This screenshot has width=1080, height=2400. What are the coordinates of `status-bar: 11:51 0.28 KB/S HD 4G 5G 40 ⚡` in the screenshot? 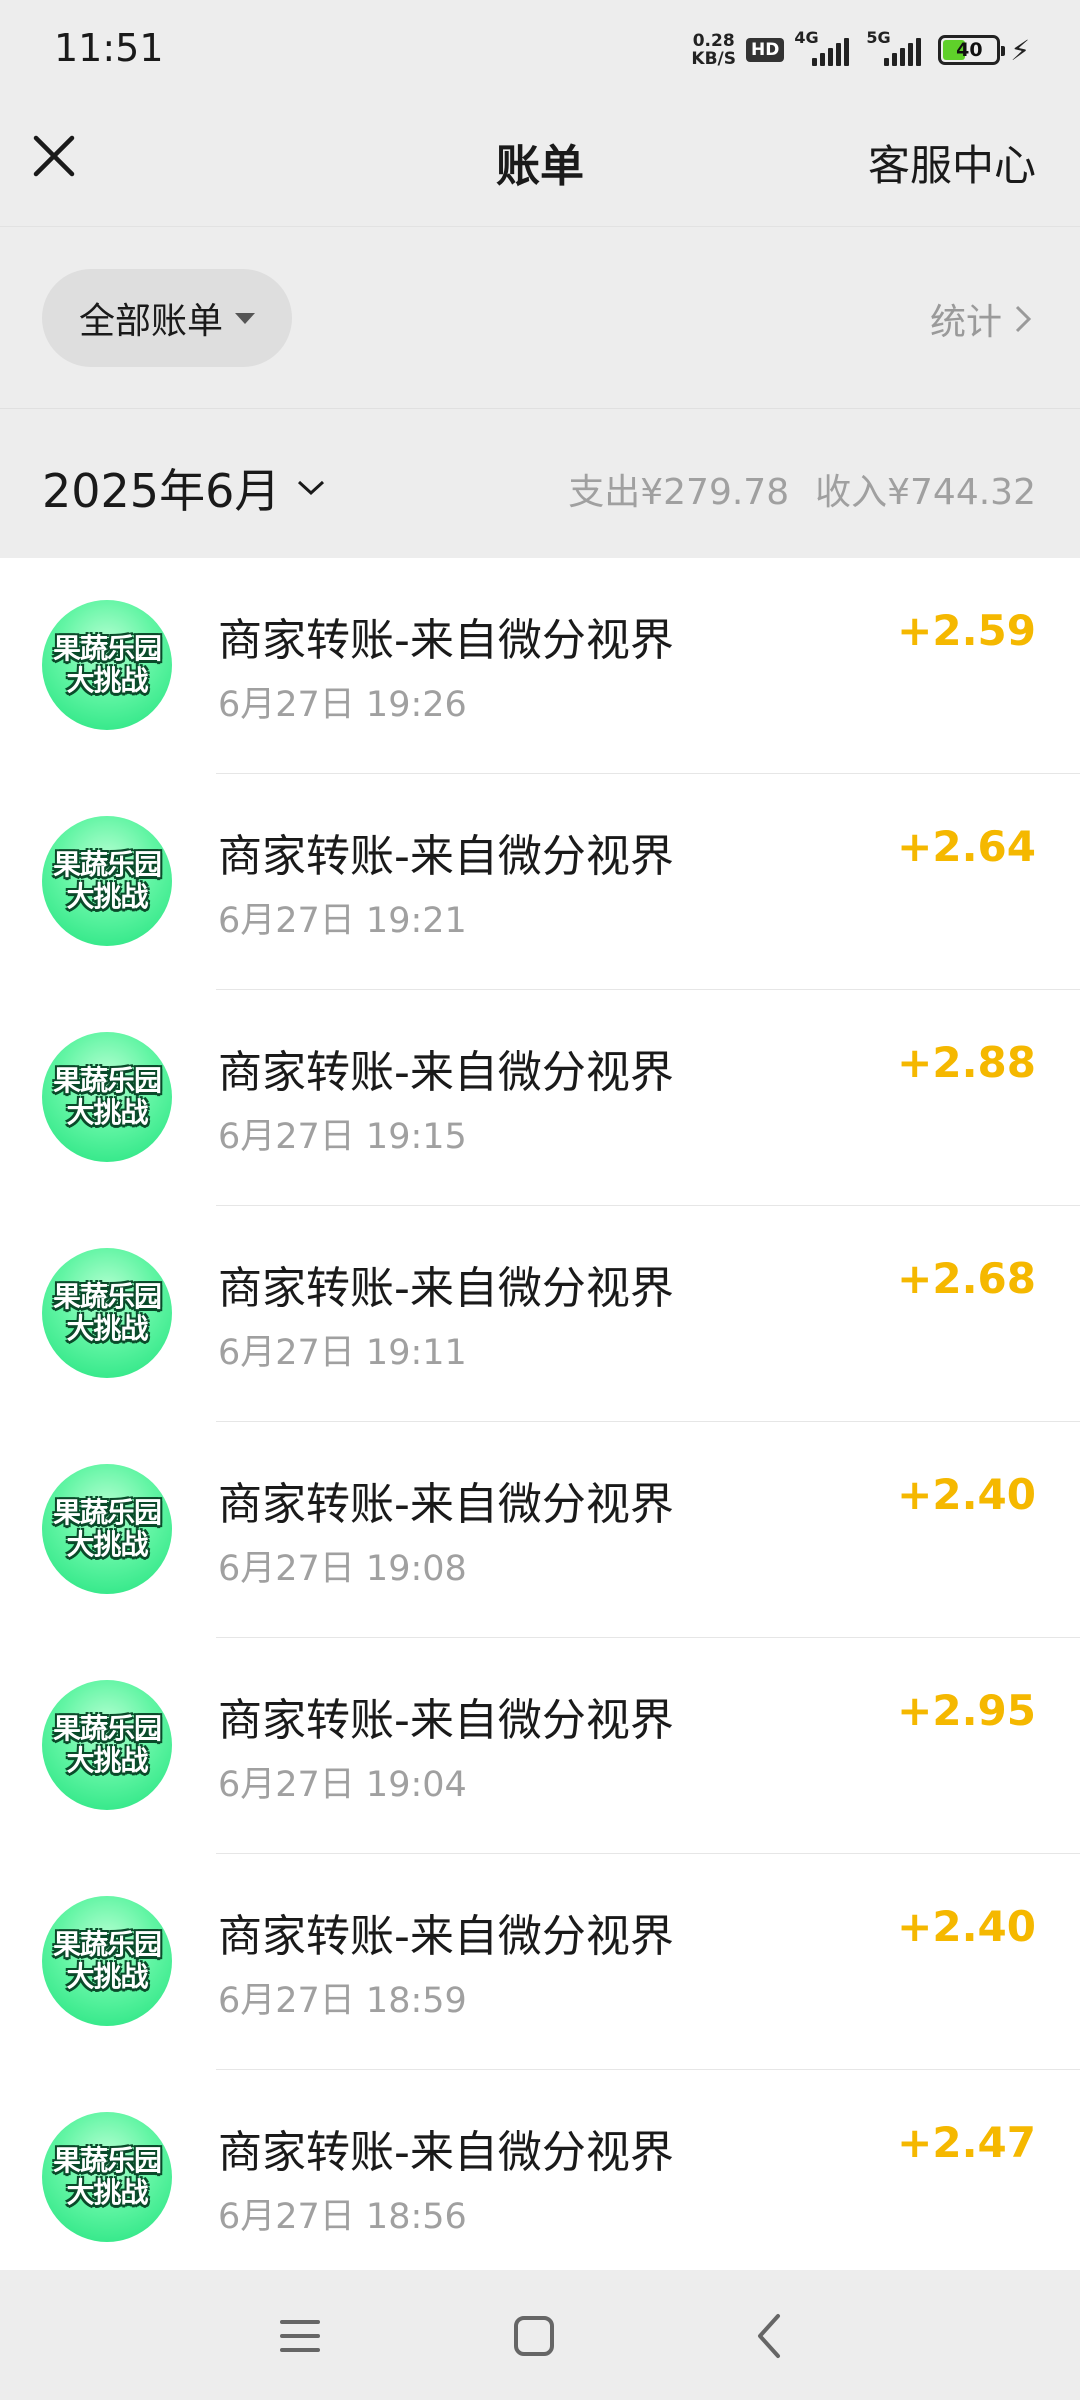 It's located at (540, 50).